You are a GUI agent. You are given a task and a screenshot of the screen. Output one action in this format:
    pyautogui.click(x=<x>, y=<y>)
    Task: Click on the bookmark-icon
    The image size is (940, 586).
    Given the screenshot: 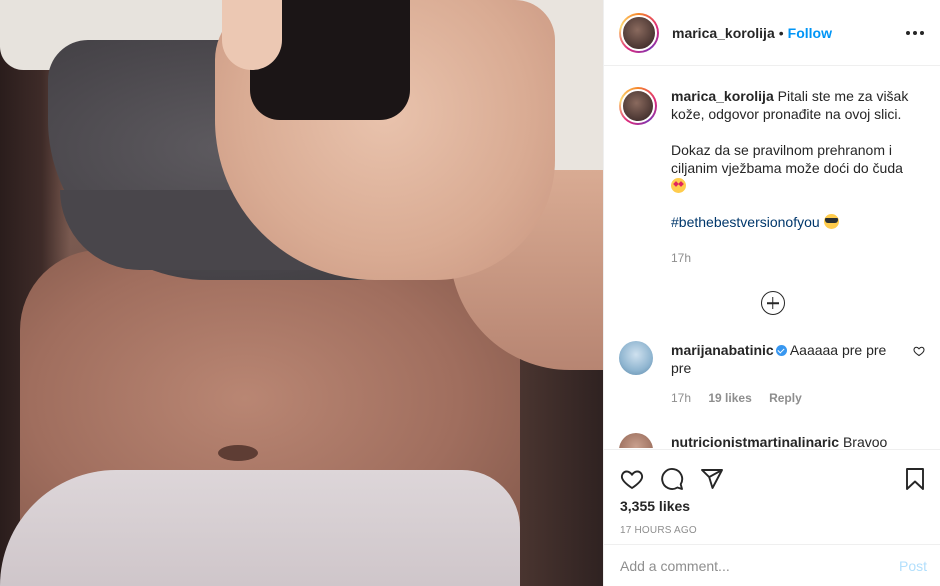 What is the action you would take?
    pyautogui.click(x=915, y=479)
    